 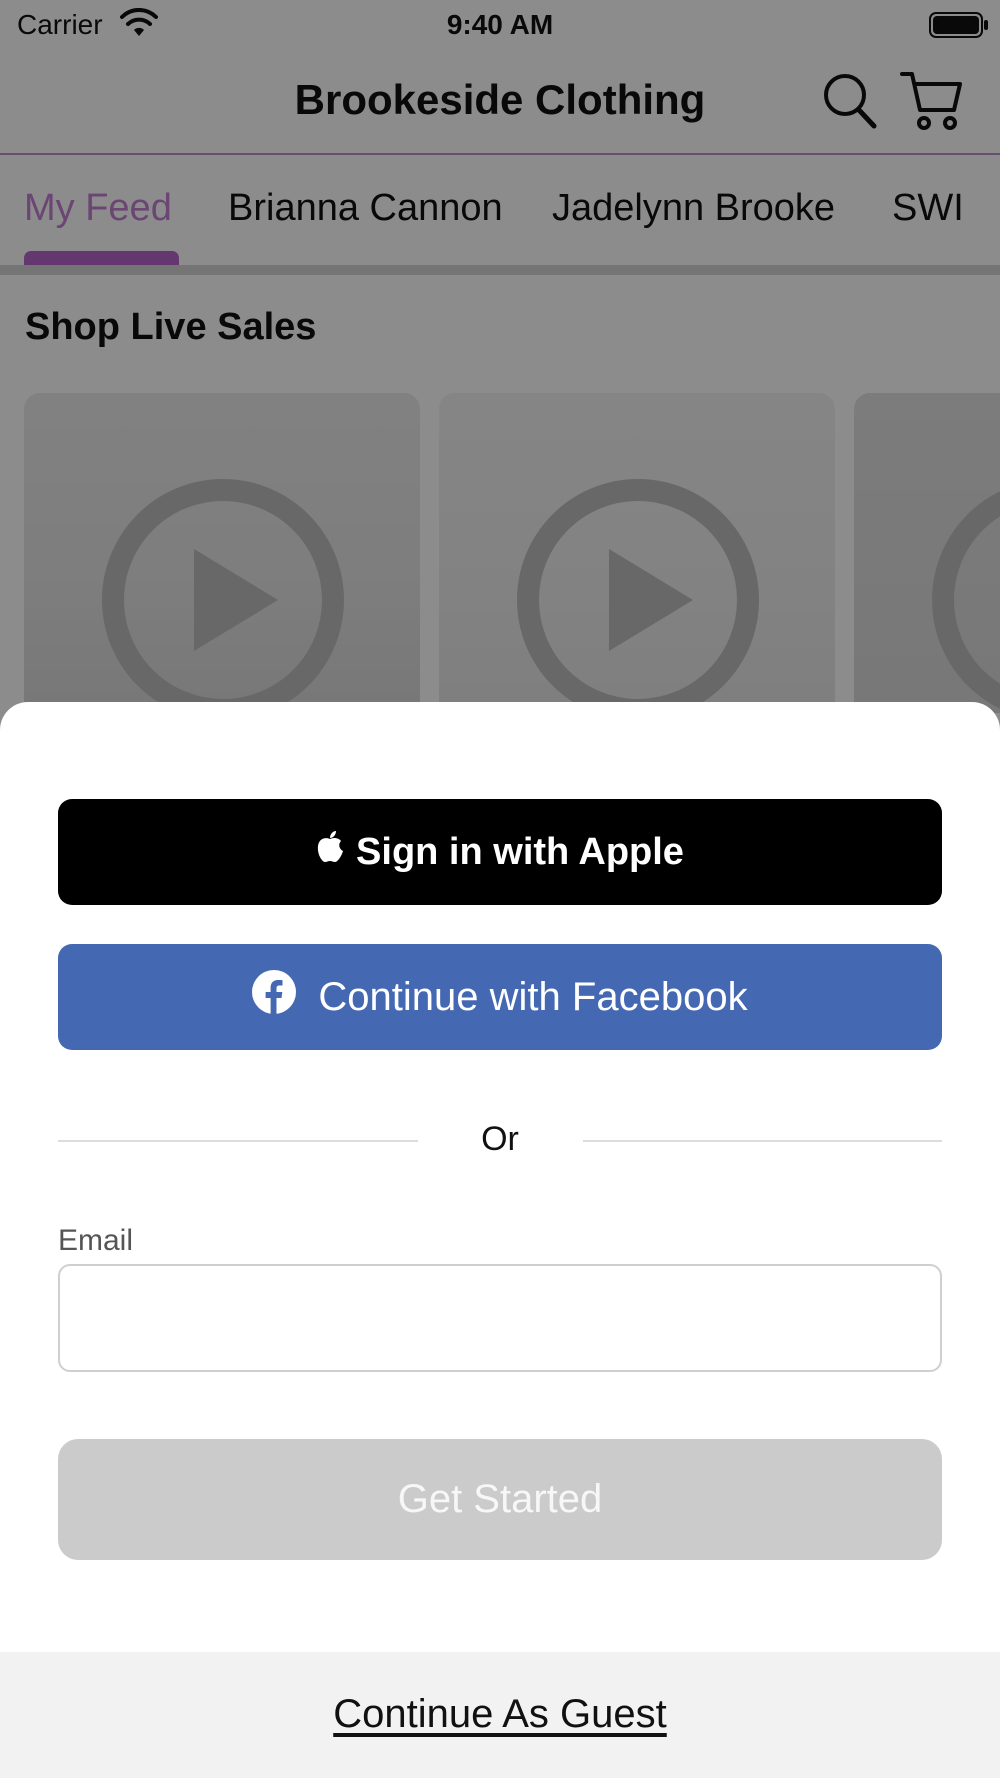 I want to click on facebook-icon, so click(x=274, y=997).